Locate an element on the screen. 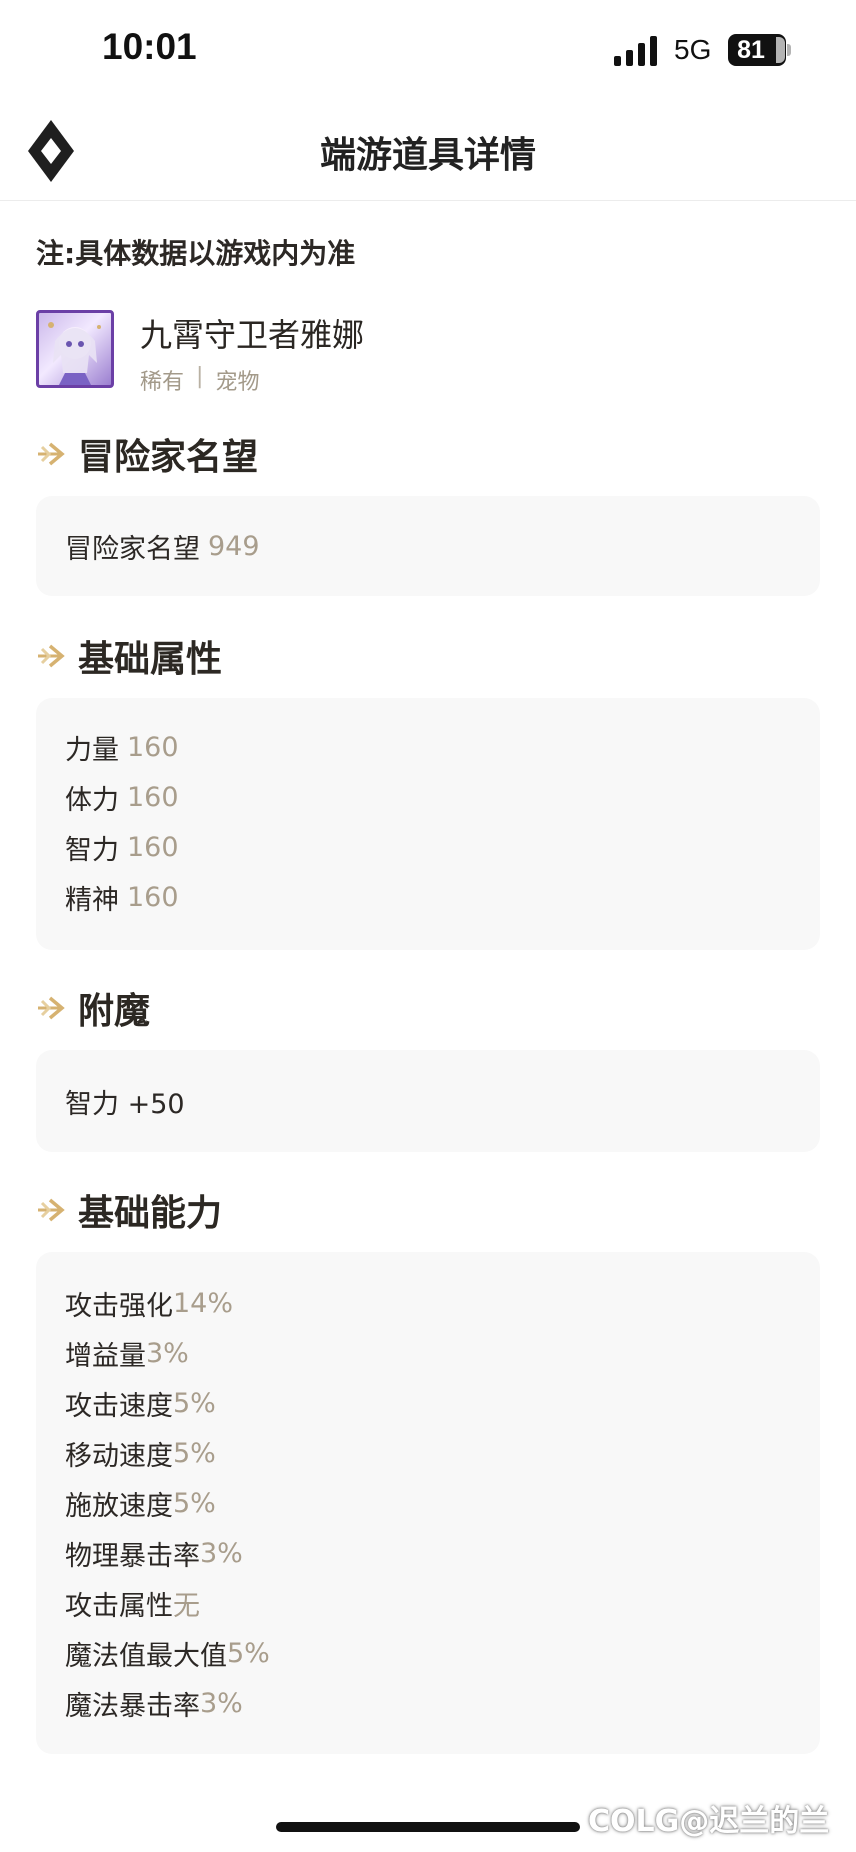 The height and width of the screenshot is (1852, 856). data-note: 注:具体数据以游戏内为准 is located at coordinates (196, 253).